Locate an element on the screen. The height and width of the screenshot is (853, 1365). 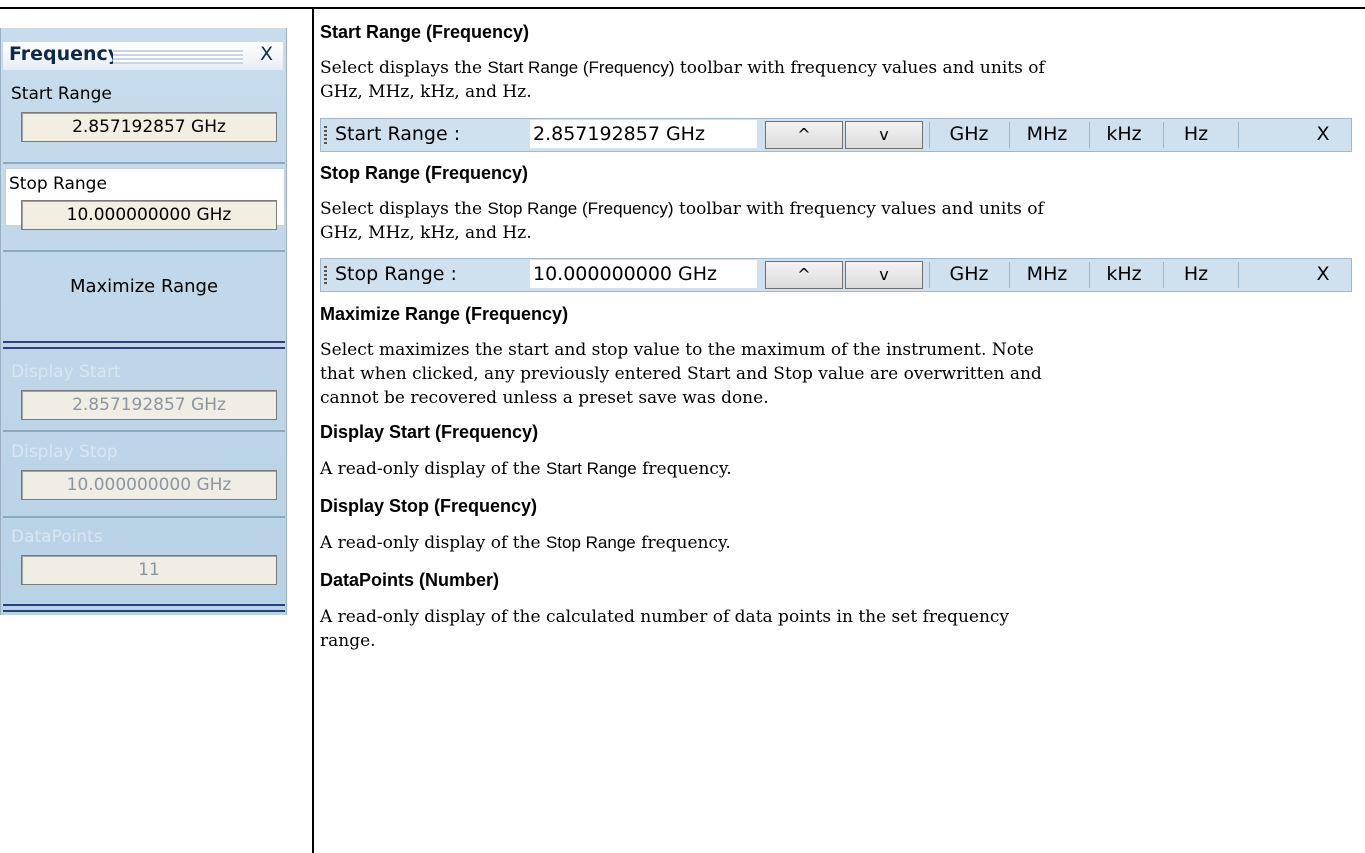
ui-ref: Start Range (Frequency) is located at coordinates (581, 67).